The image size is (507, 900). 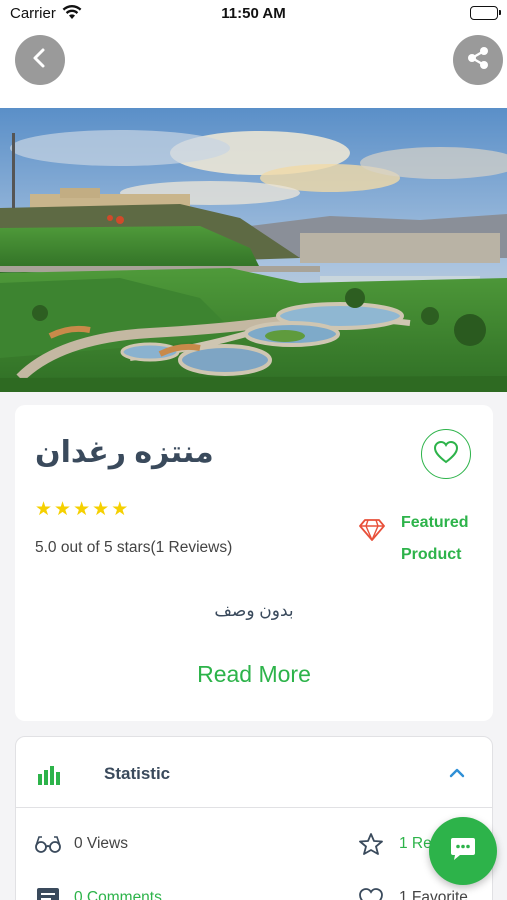 What do you see at coordinates (485, 13) in the screenshot?
I see `battery-icon` at bounding box center [485, 13].